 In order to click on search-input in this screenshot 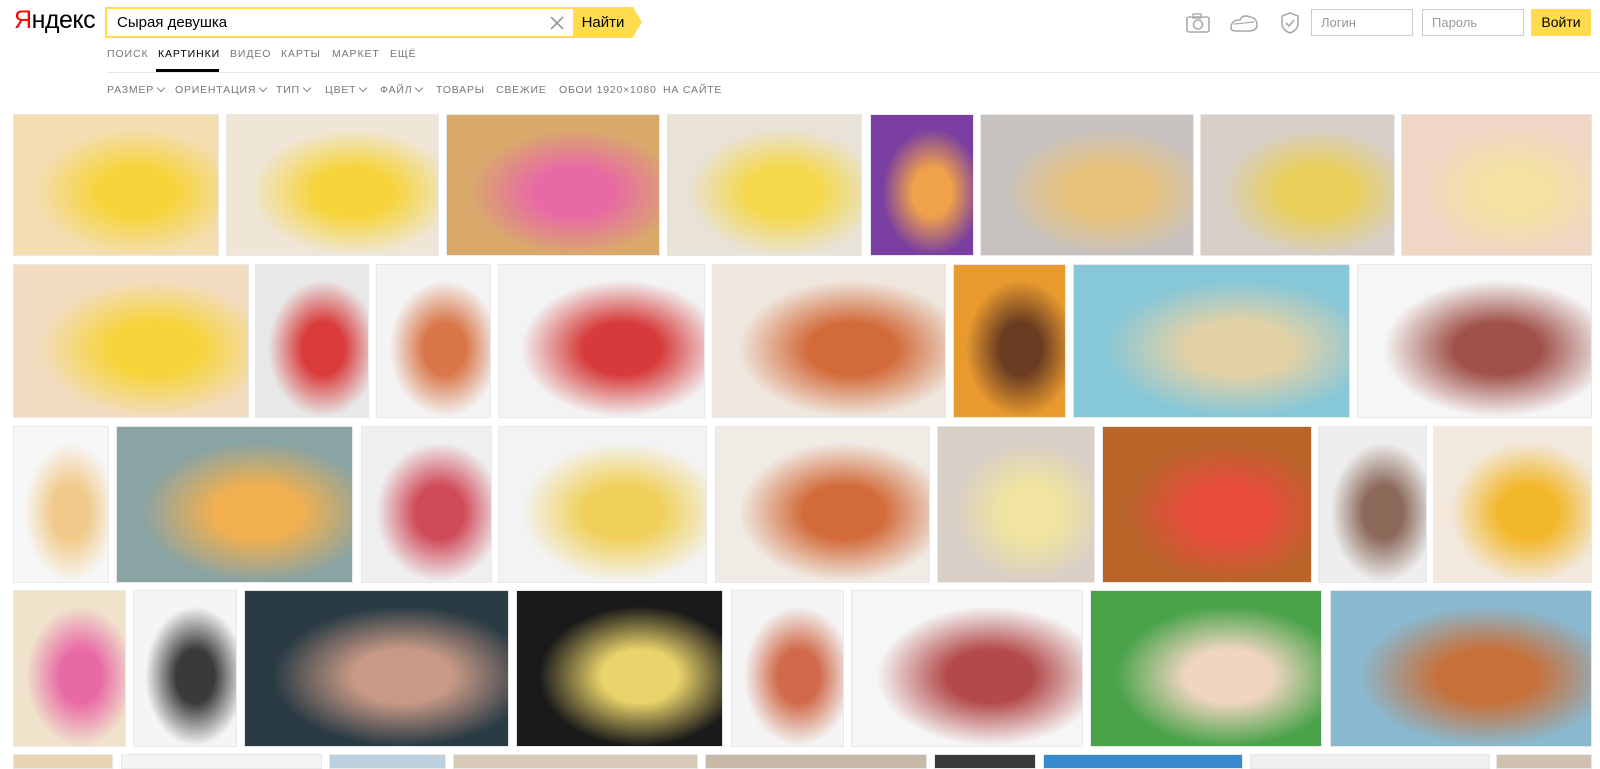, I will do `click(317, 22)`.